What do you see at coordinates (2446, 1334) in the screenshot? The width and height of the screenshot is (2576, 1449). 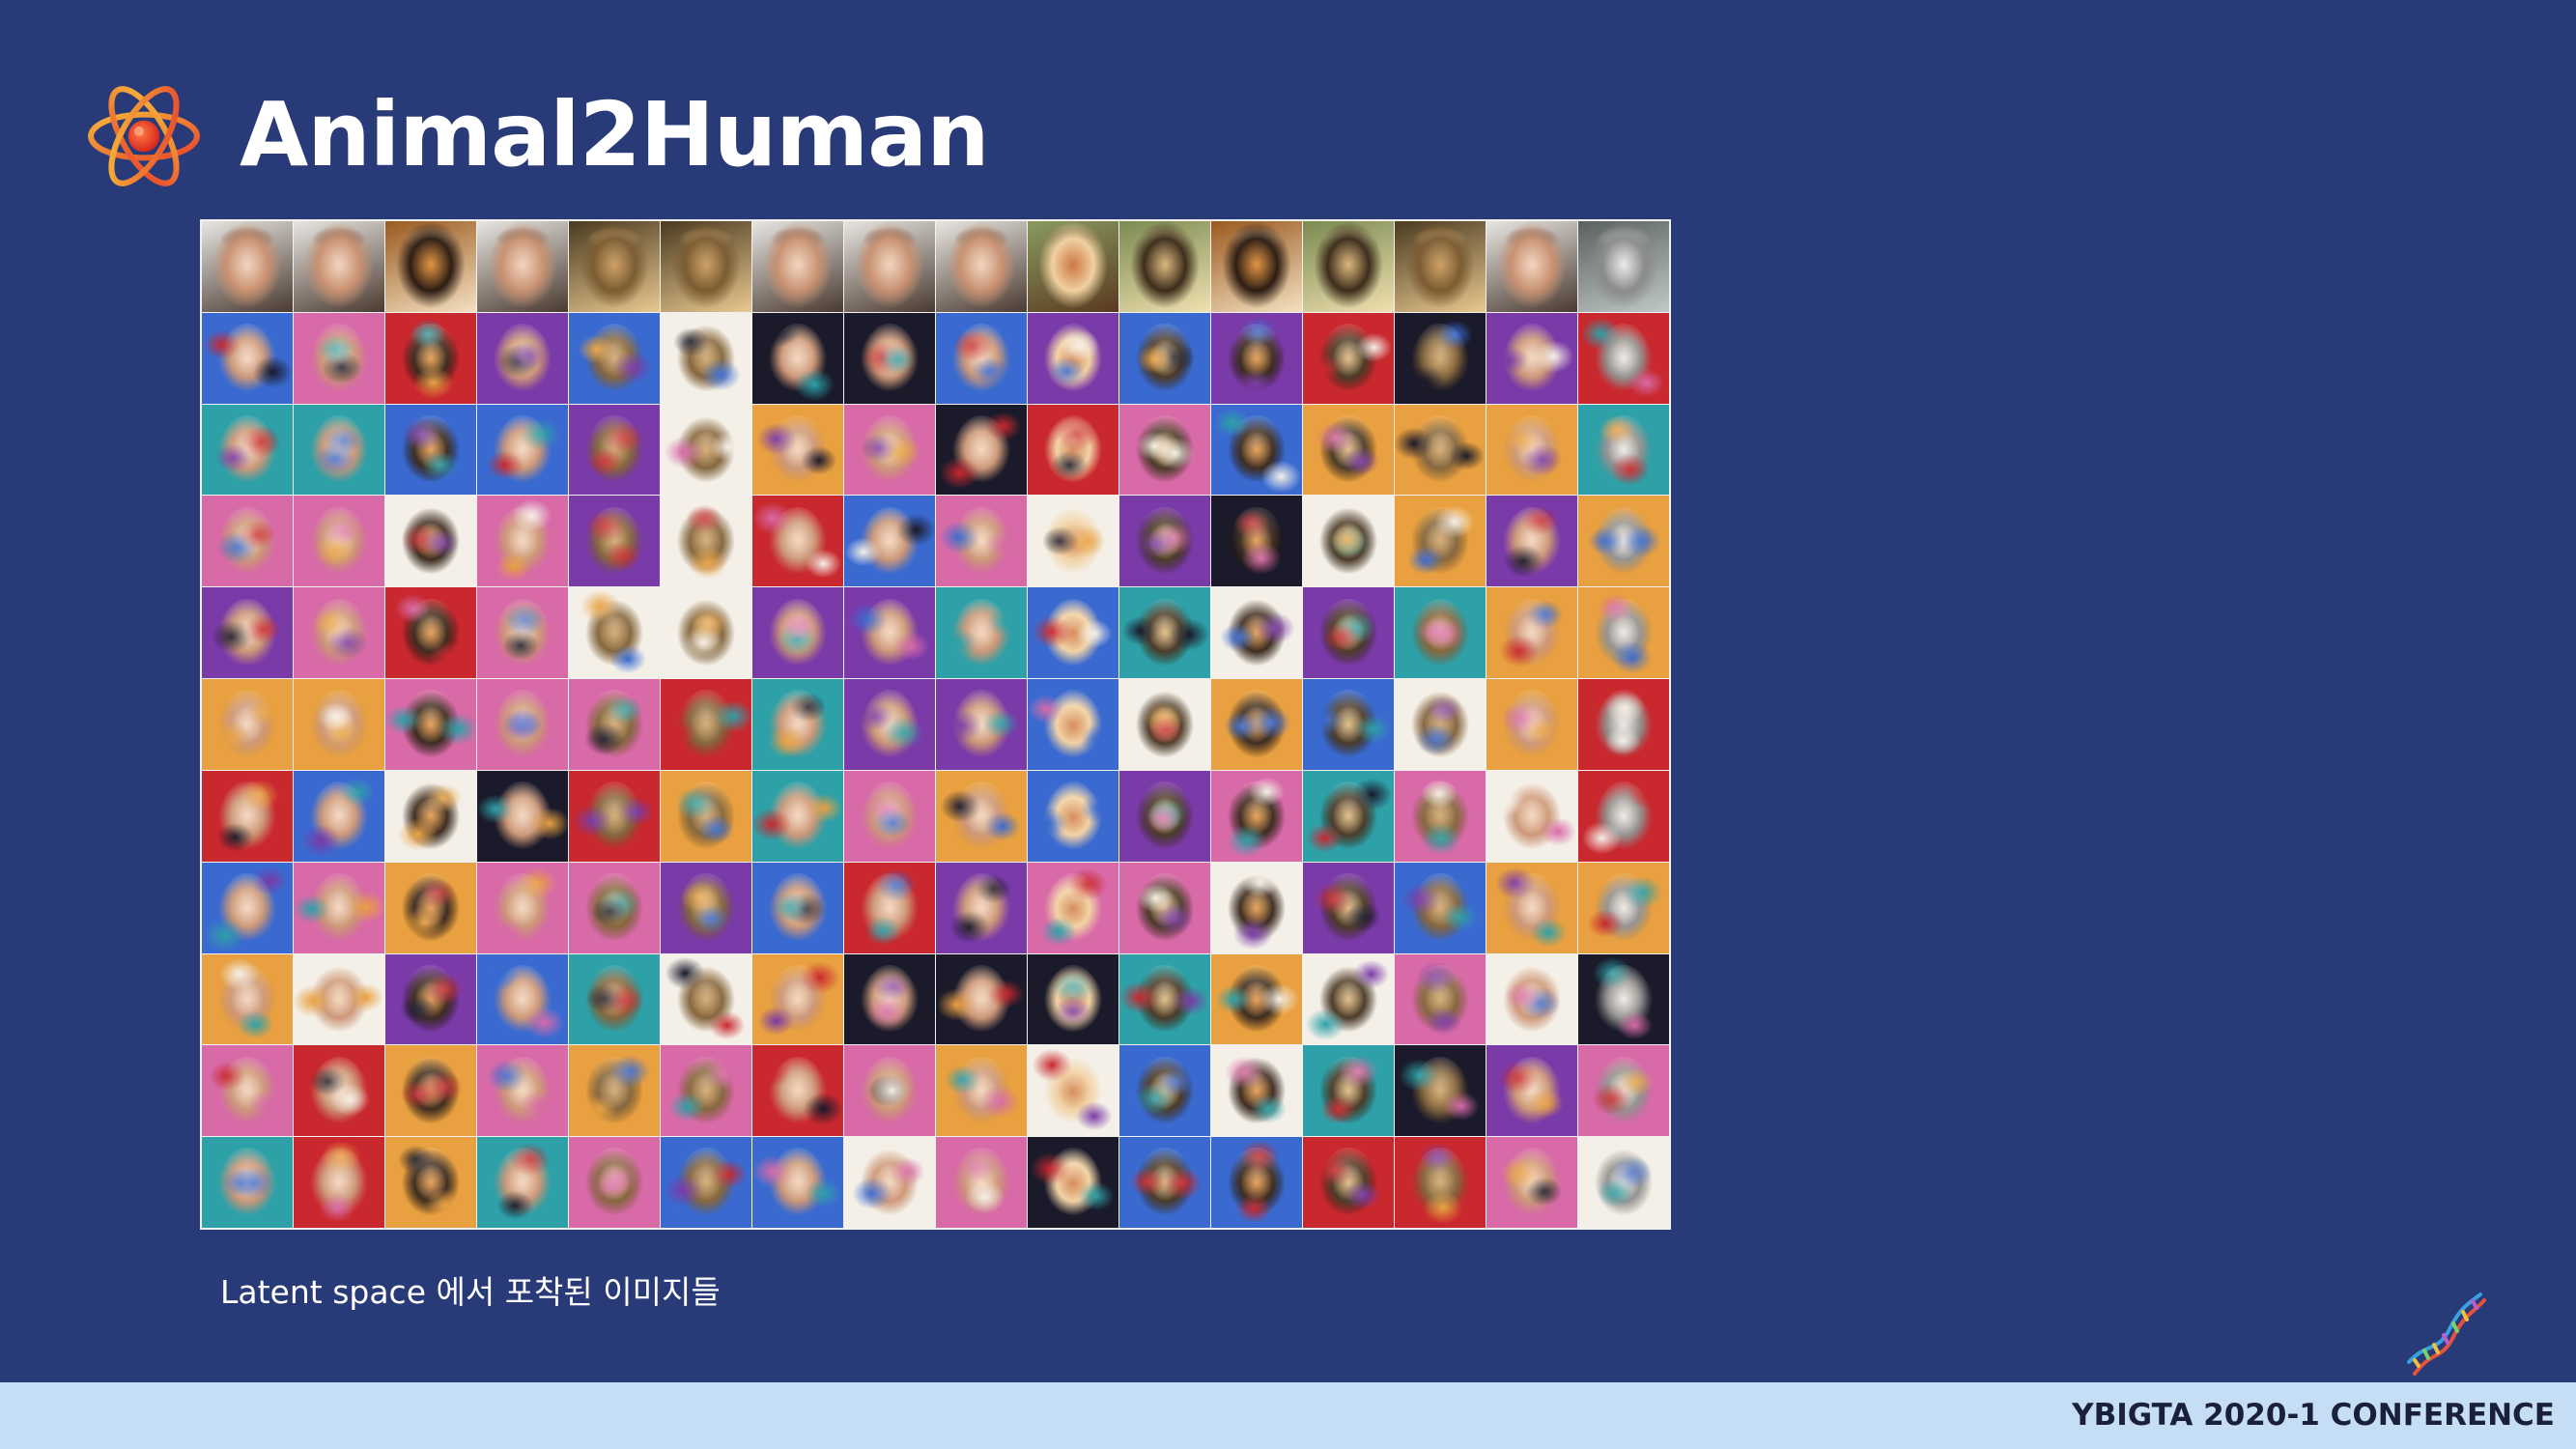 I see `dna-icon` at bounding box center [2446, 1334].